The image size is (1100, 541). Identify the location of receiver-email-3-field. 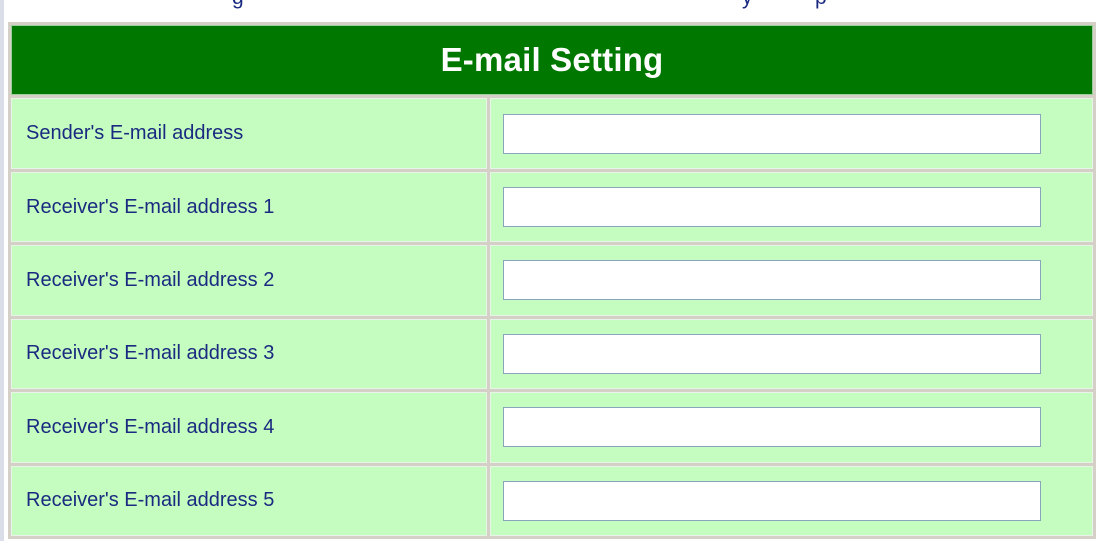
(772, 353).